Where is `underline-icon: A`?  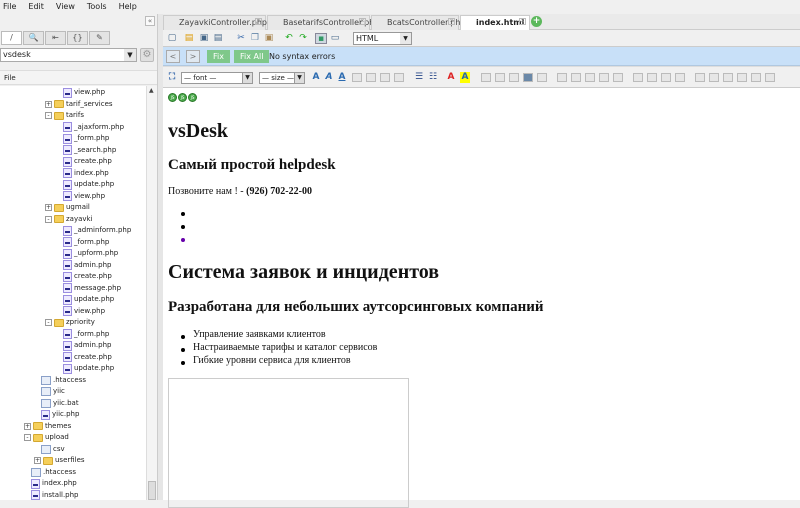 underline-icon: A is located at coordinates (342, 77).